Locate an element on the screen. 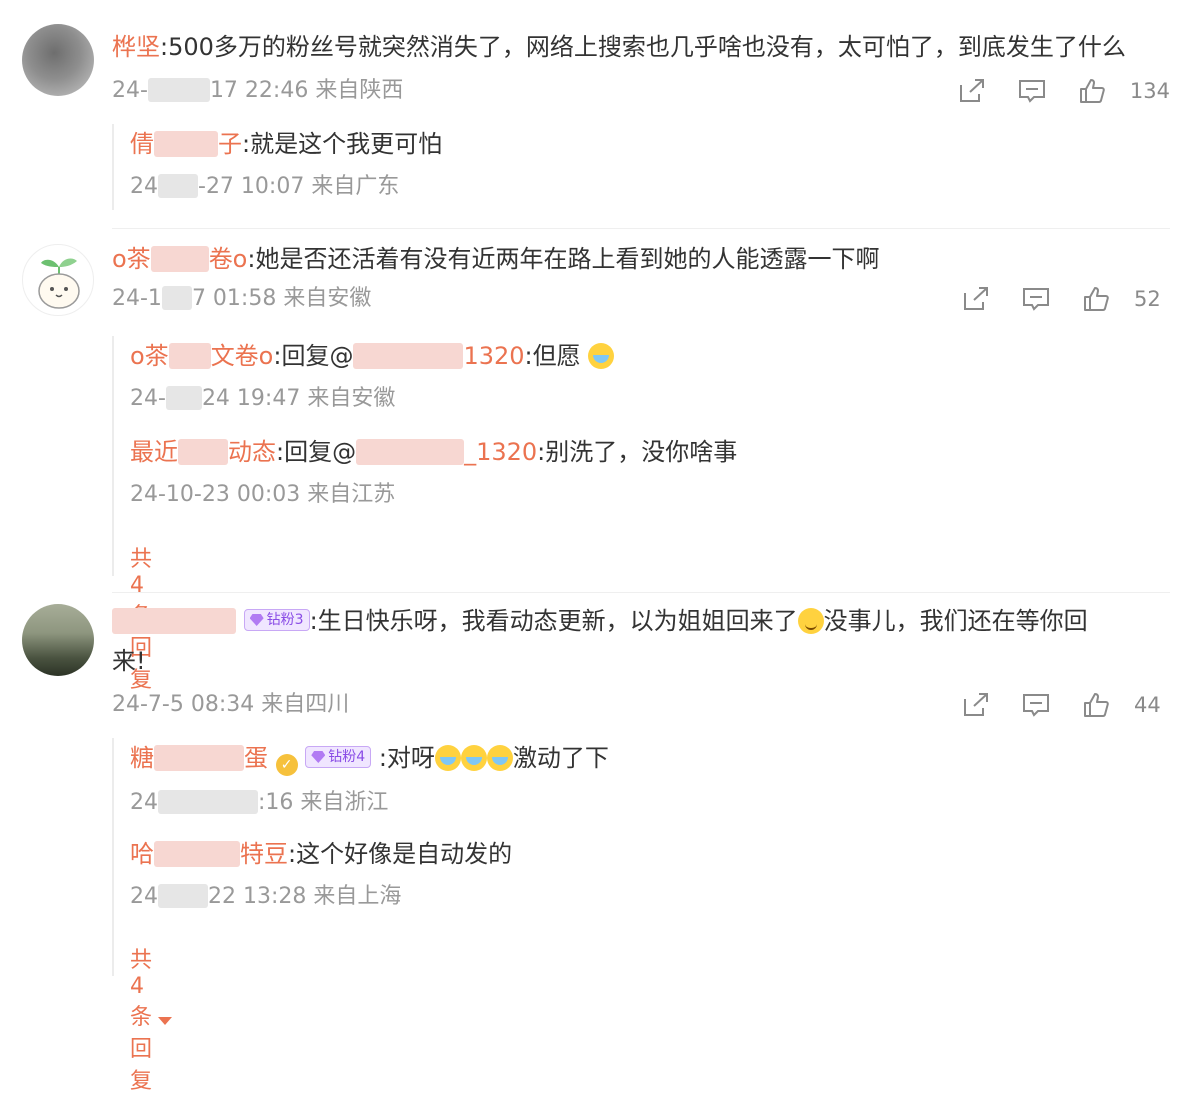  reply-meta: 24-10-23 00:03 来自江苏 is located at coordinates (263, 494).